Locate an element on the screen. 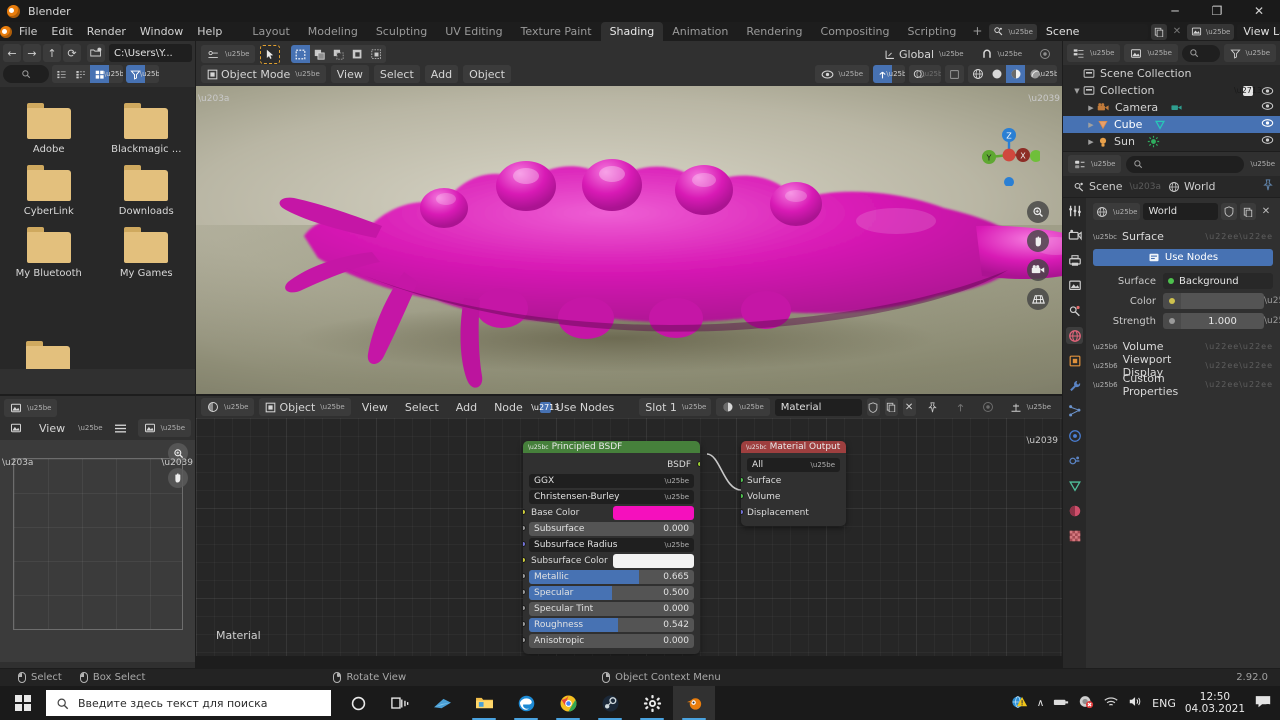 Image resolution: width=1280 pixels, height=720 pixels. menu-render: Render is located at coordinates (106, 31).